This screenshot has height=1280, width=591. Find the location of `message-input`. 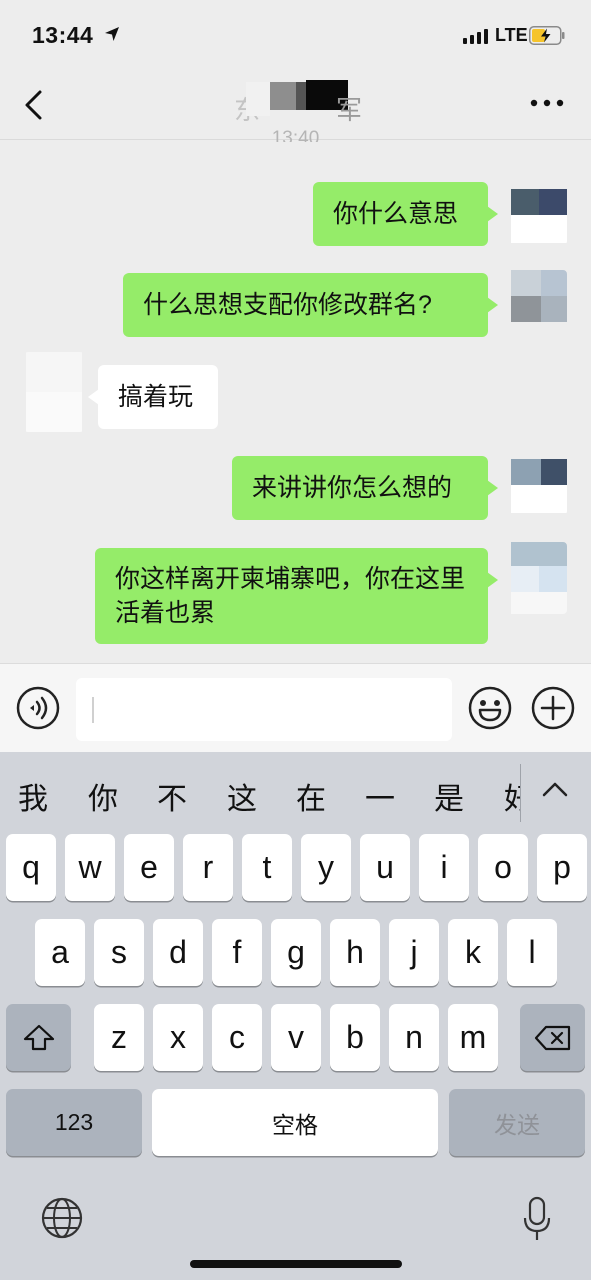

message-input is located at coordinates (264, 709).